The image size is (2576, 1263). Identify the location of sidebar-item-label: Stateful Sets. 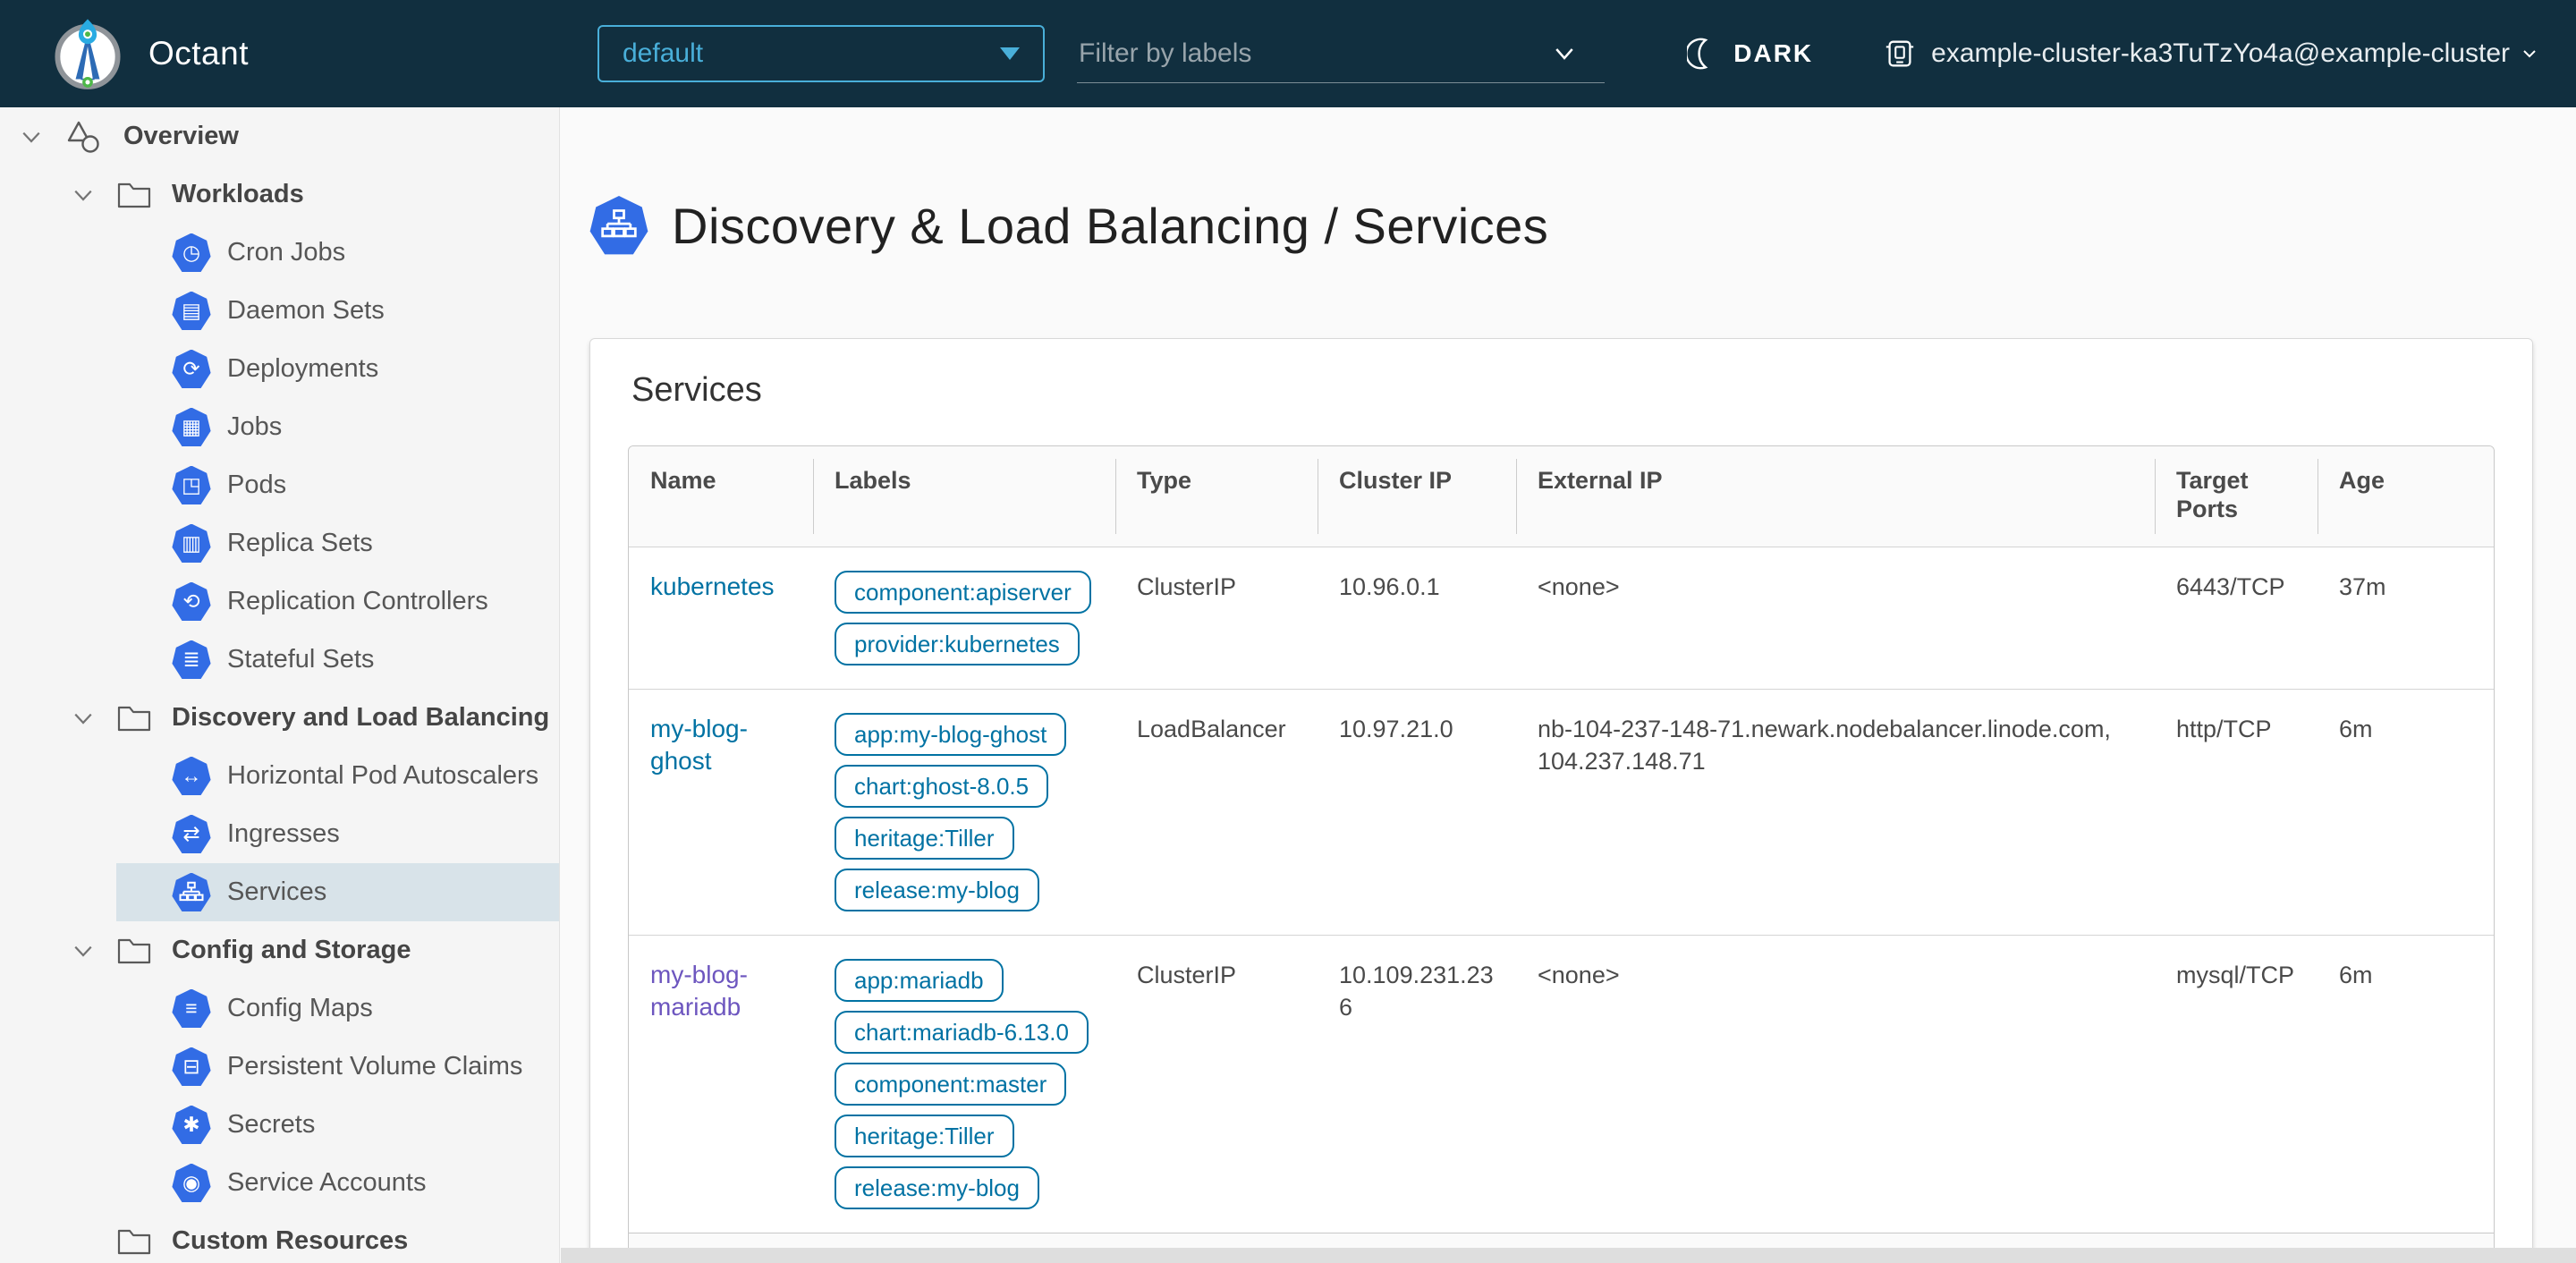
(301, 659).